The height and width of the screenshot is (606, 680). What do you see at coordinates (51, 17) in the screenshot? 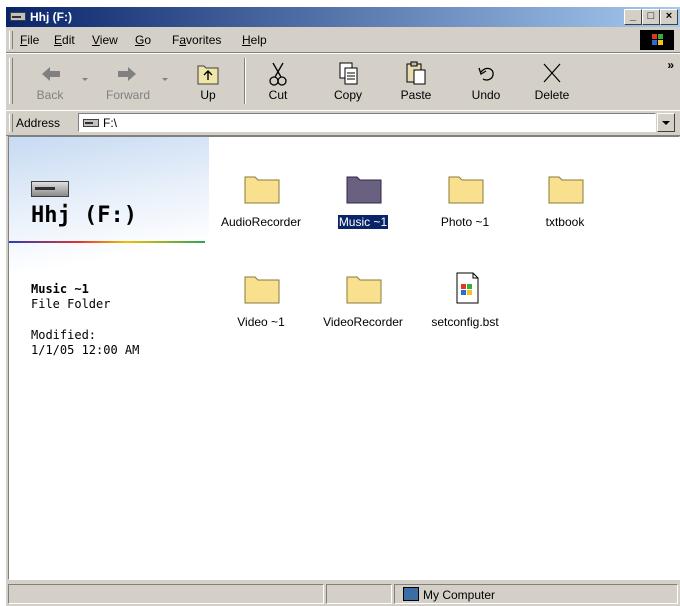
I see `window-title: Hhj (F:)` at bounding box center [51, 17].